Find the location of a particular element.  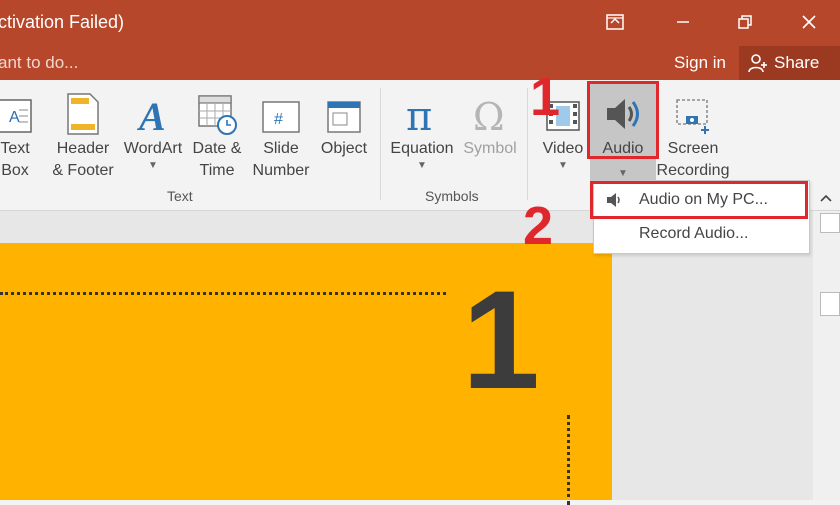

text-box-button: A Text Box is located at coordinates (20, 135).